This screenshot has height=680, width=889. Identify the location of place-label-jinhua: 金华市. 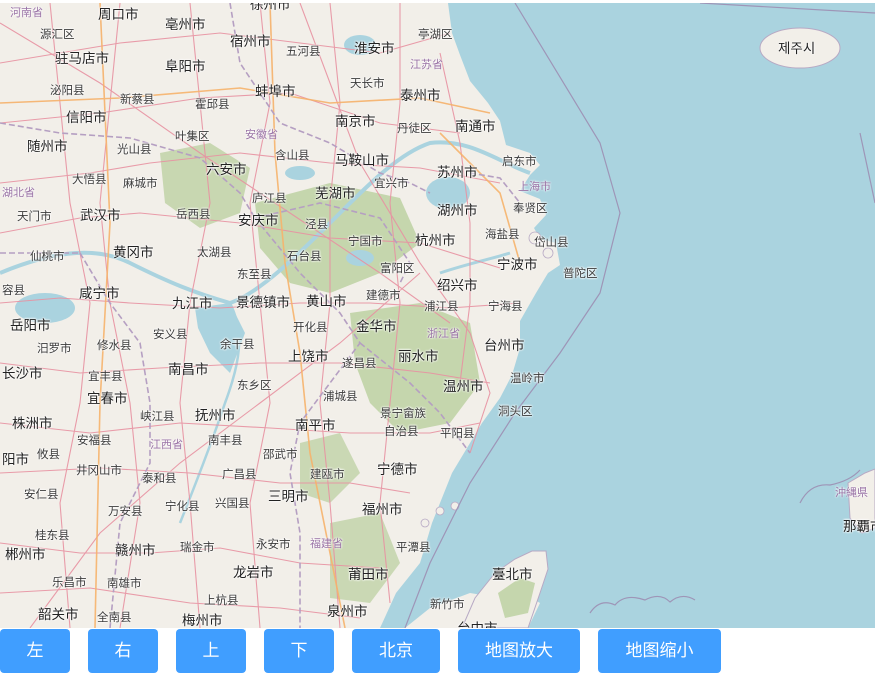
(376, 327).